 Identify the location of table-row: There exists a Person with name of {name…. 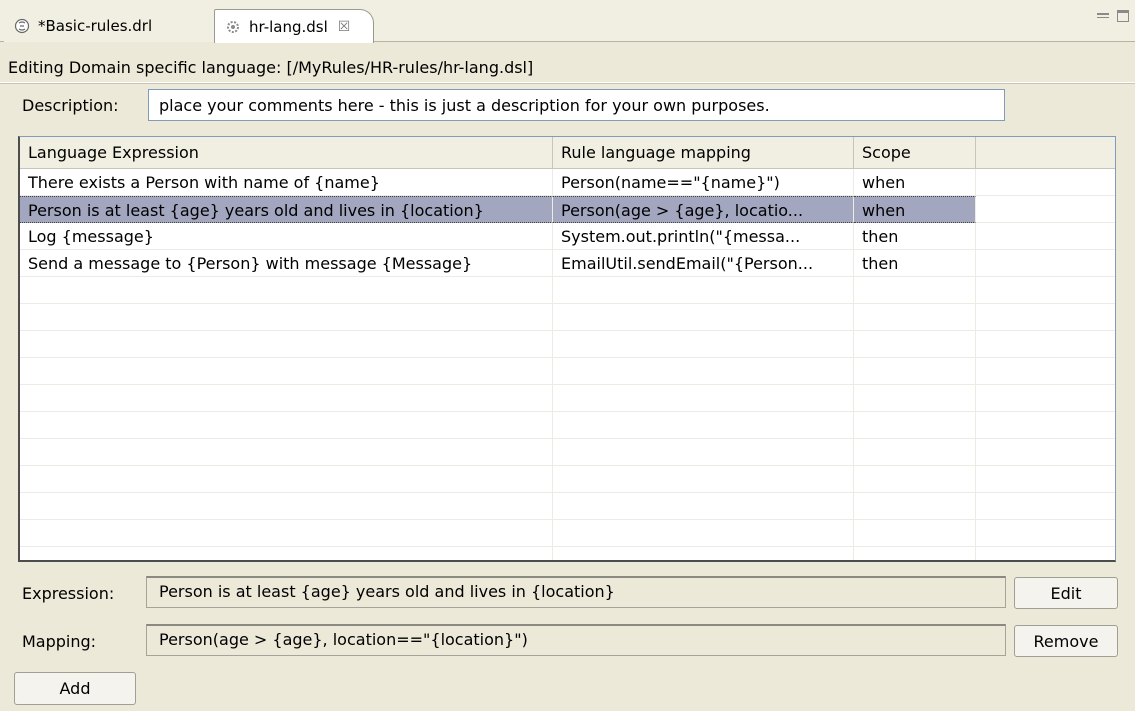
(567, 182).